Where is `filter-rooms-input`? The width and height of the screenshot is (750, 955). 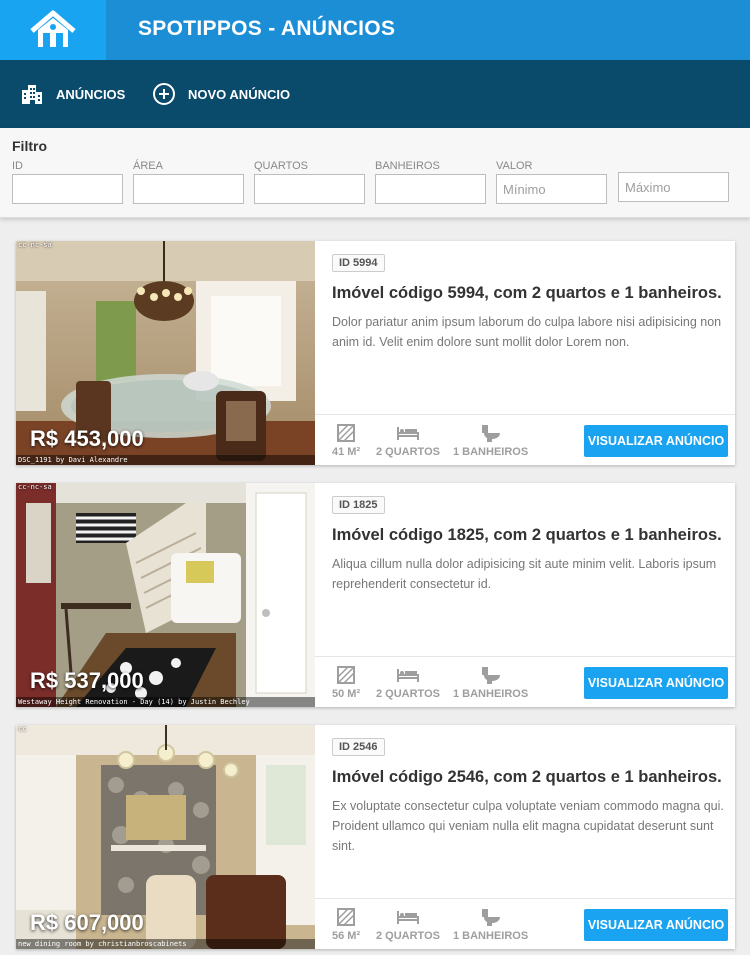
filter-rooms-input is located at coordinates (309, 189).